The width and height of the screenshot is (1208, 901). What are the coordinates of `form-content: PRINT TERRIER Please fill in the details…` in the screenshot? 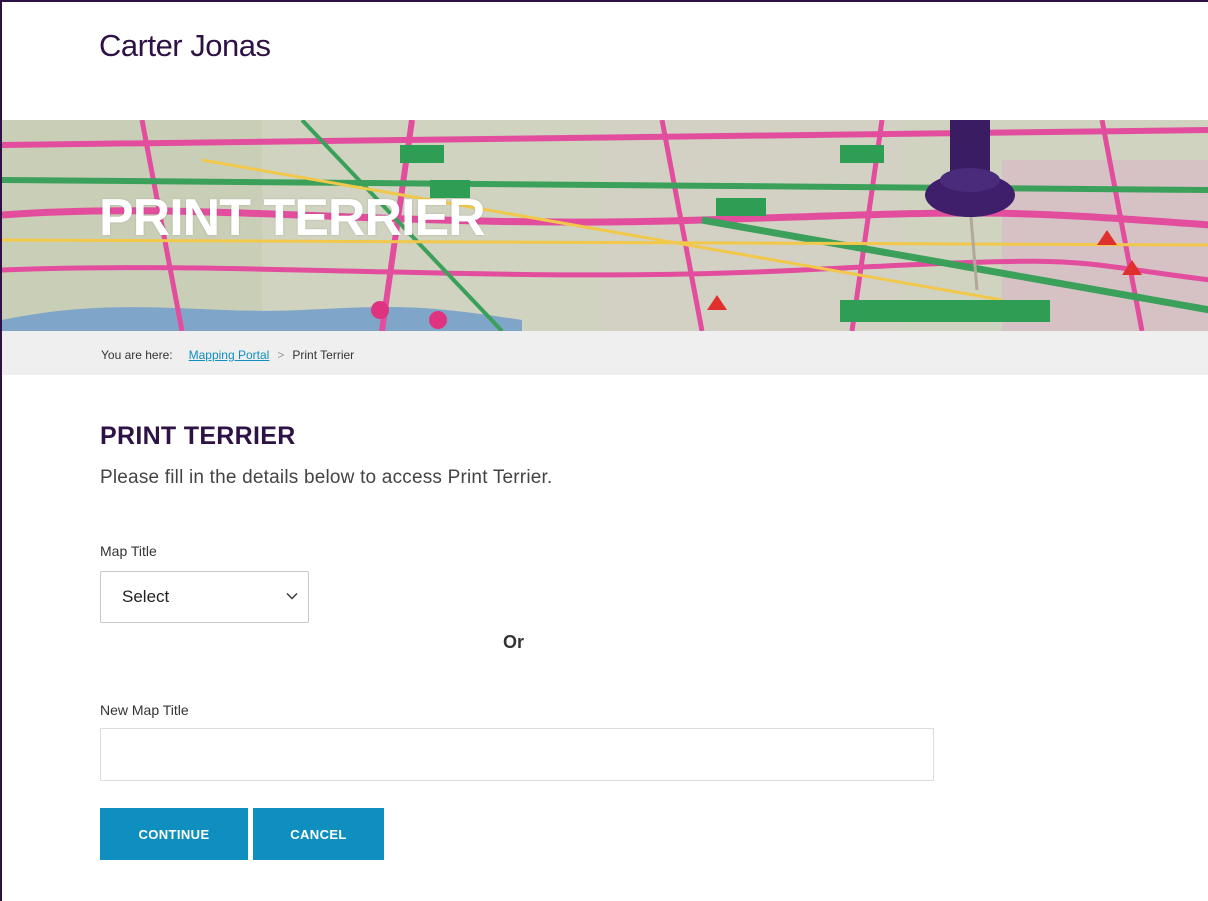 It's located at (550, 455).